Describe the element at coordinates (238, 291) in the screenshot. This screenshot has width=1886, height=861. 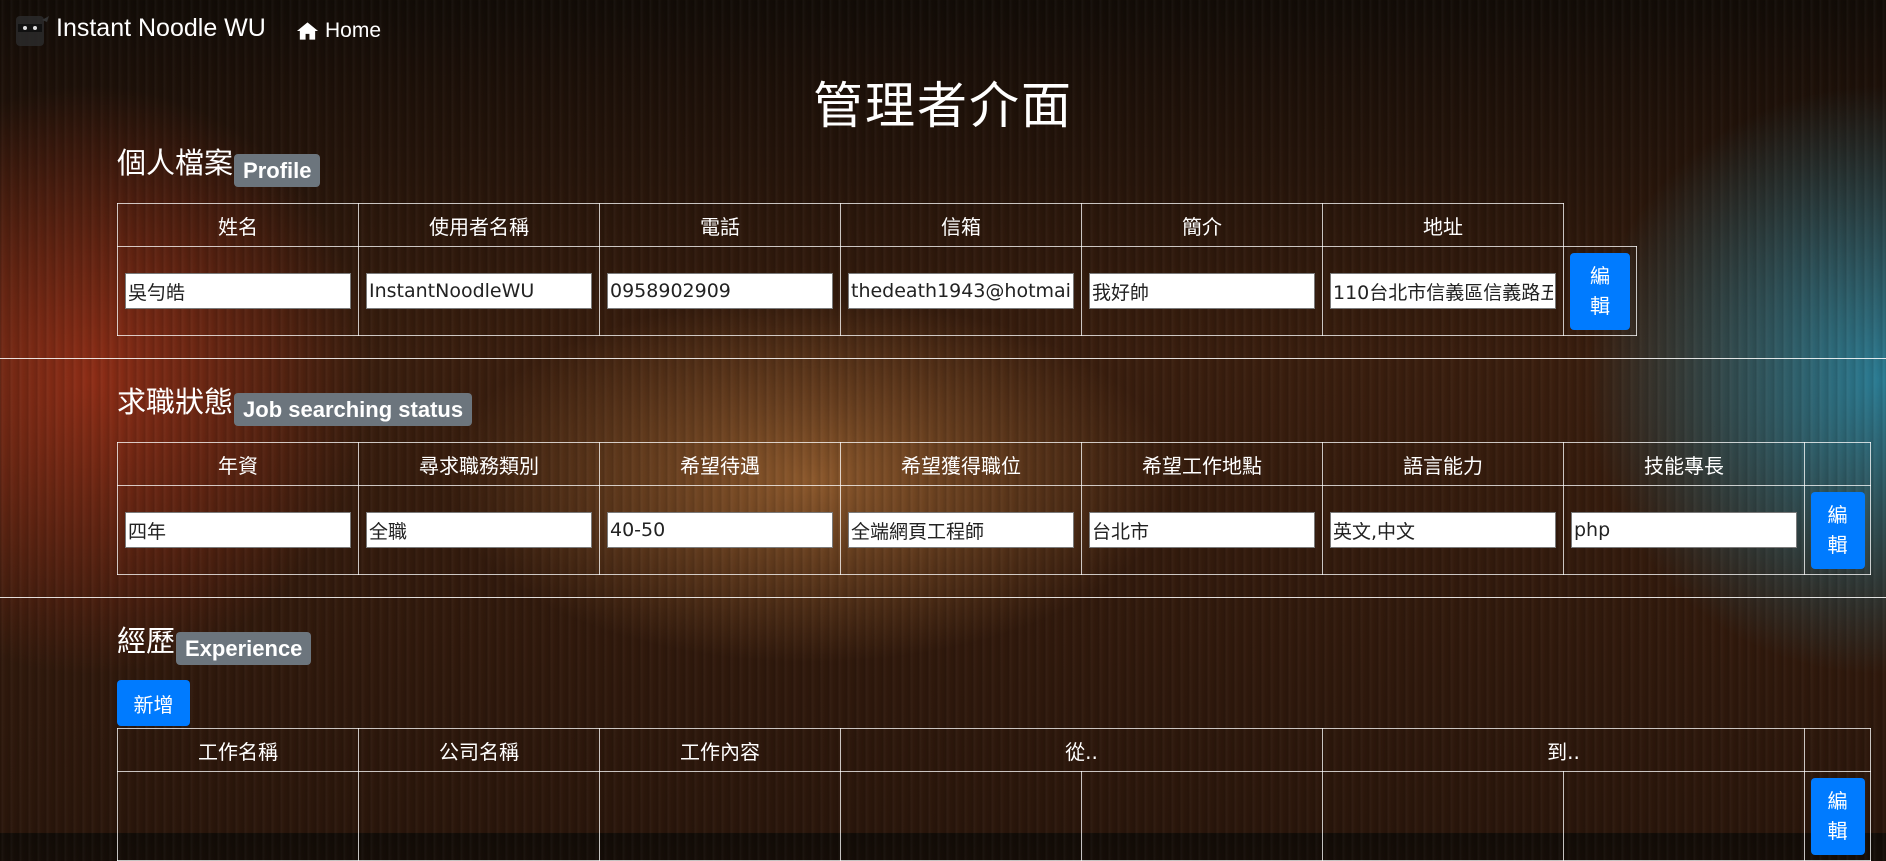
I see `profile-name-input` at that location.